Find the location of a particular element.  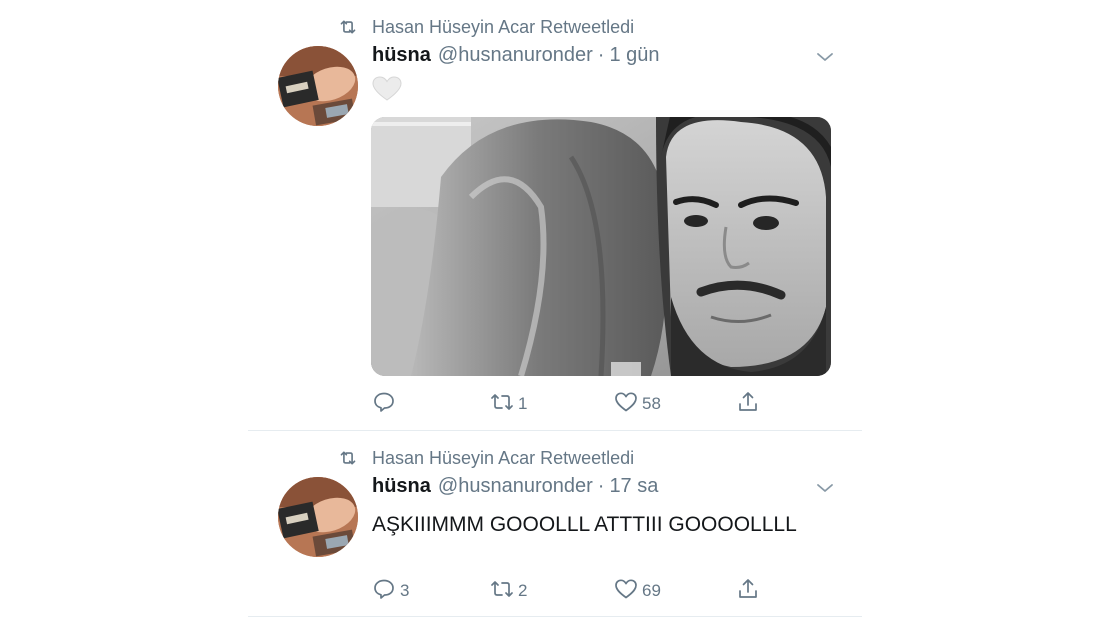

retweet-count: 2 is located at coordinates (523, 590).